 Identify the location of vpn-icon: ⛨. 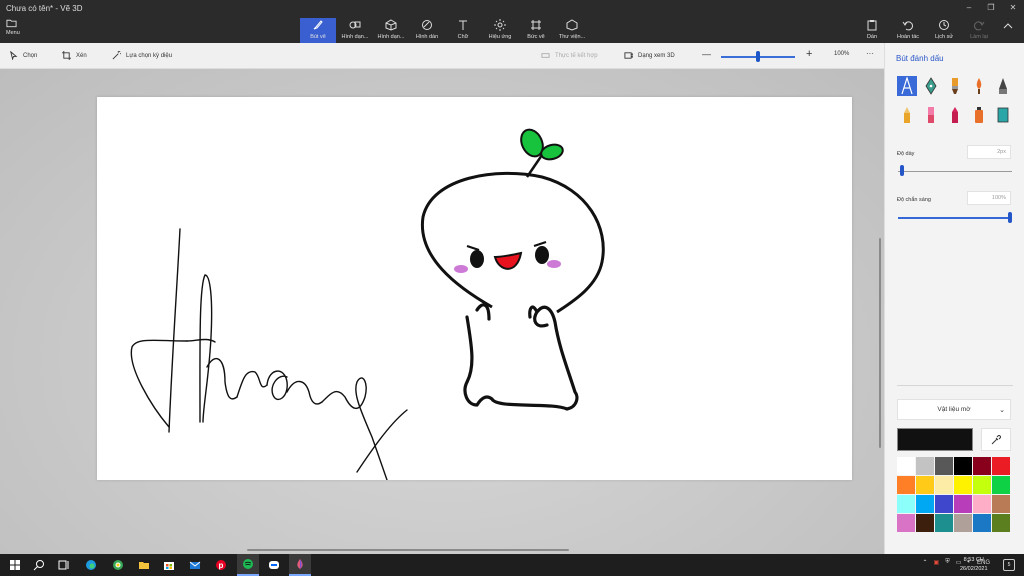
(947, 562).